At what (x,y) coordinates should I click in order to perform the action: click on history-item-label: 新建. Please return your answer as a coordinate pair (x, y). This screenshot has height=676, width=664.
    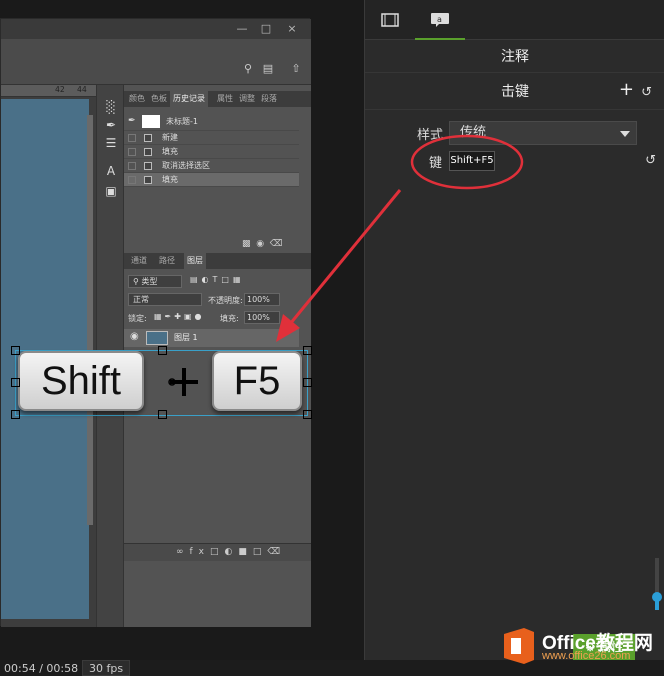
    Looking at the image, I should click on (170, 137).